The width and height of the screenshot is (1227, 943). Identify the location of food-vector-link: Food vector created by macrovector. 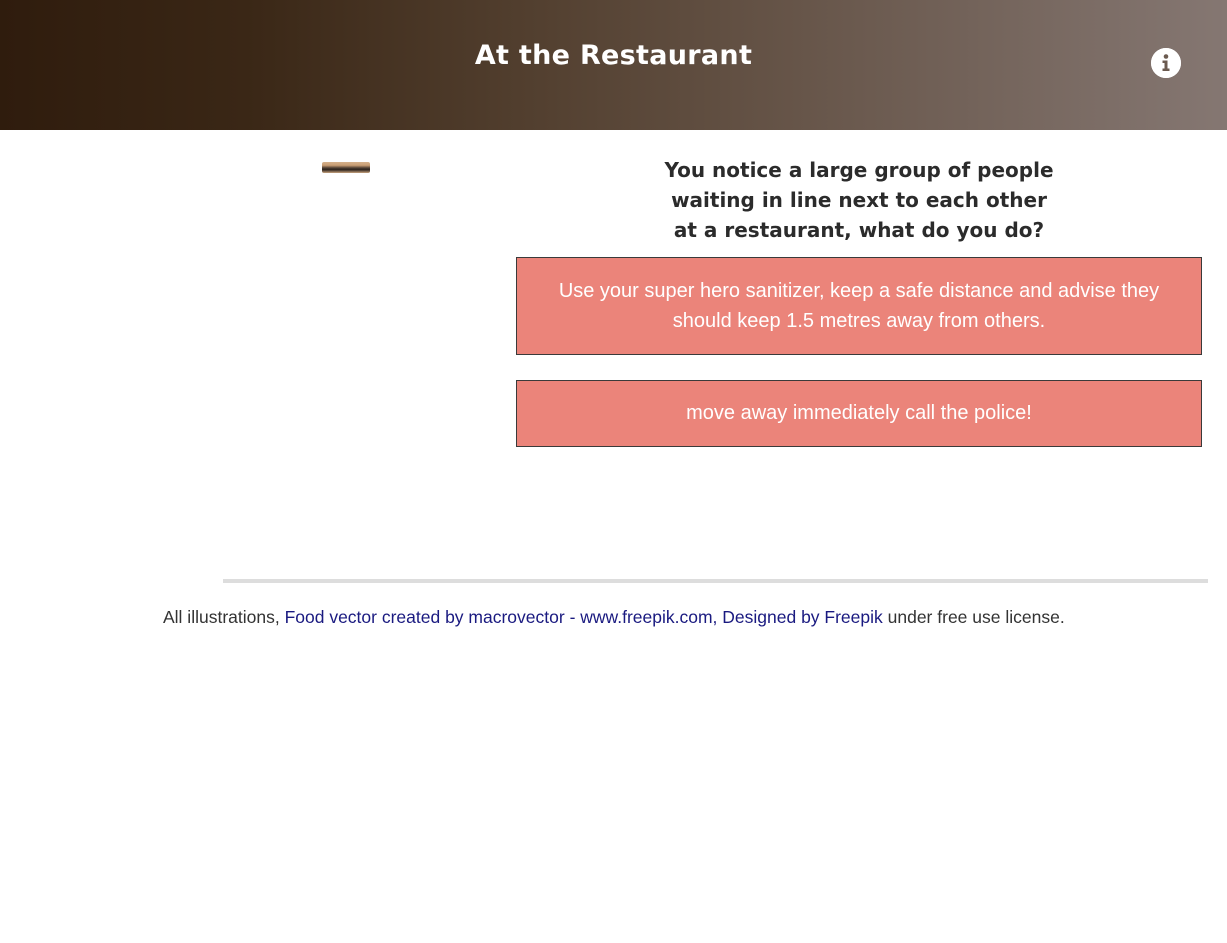
(425, 617).